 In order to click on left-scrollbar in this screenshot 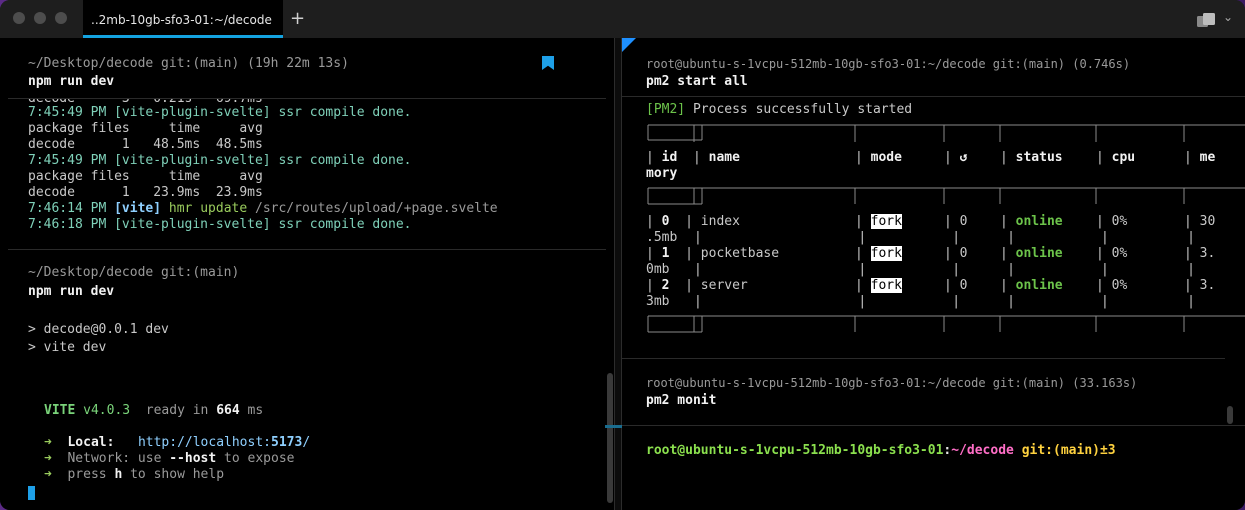, I will do `click(610, 438)`.